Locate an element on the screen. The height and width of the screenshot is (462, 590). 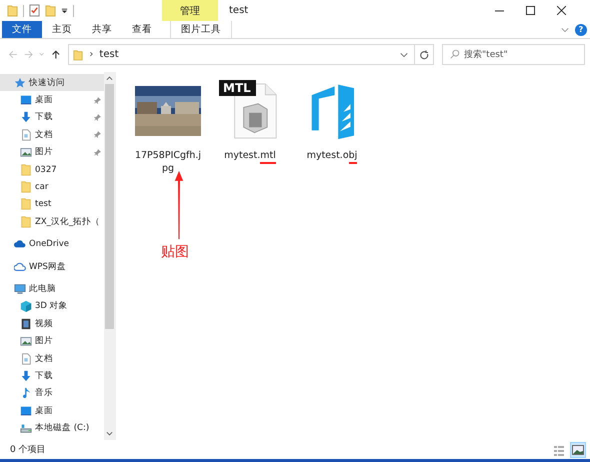
search-field: 搜索"test" is located at coordinates (514, 54).